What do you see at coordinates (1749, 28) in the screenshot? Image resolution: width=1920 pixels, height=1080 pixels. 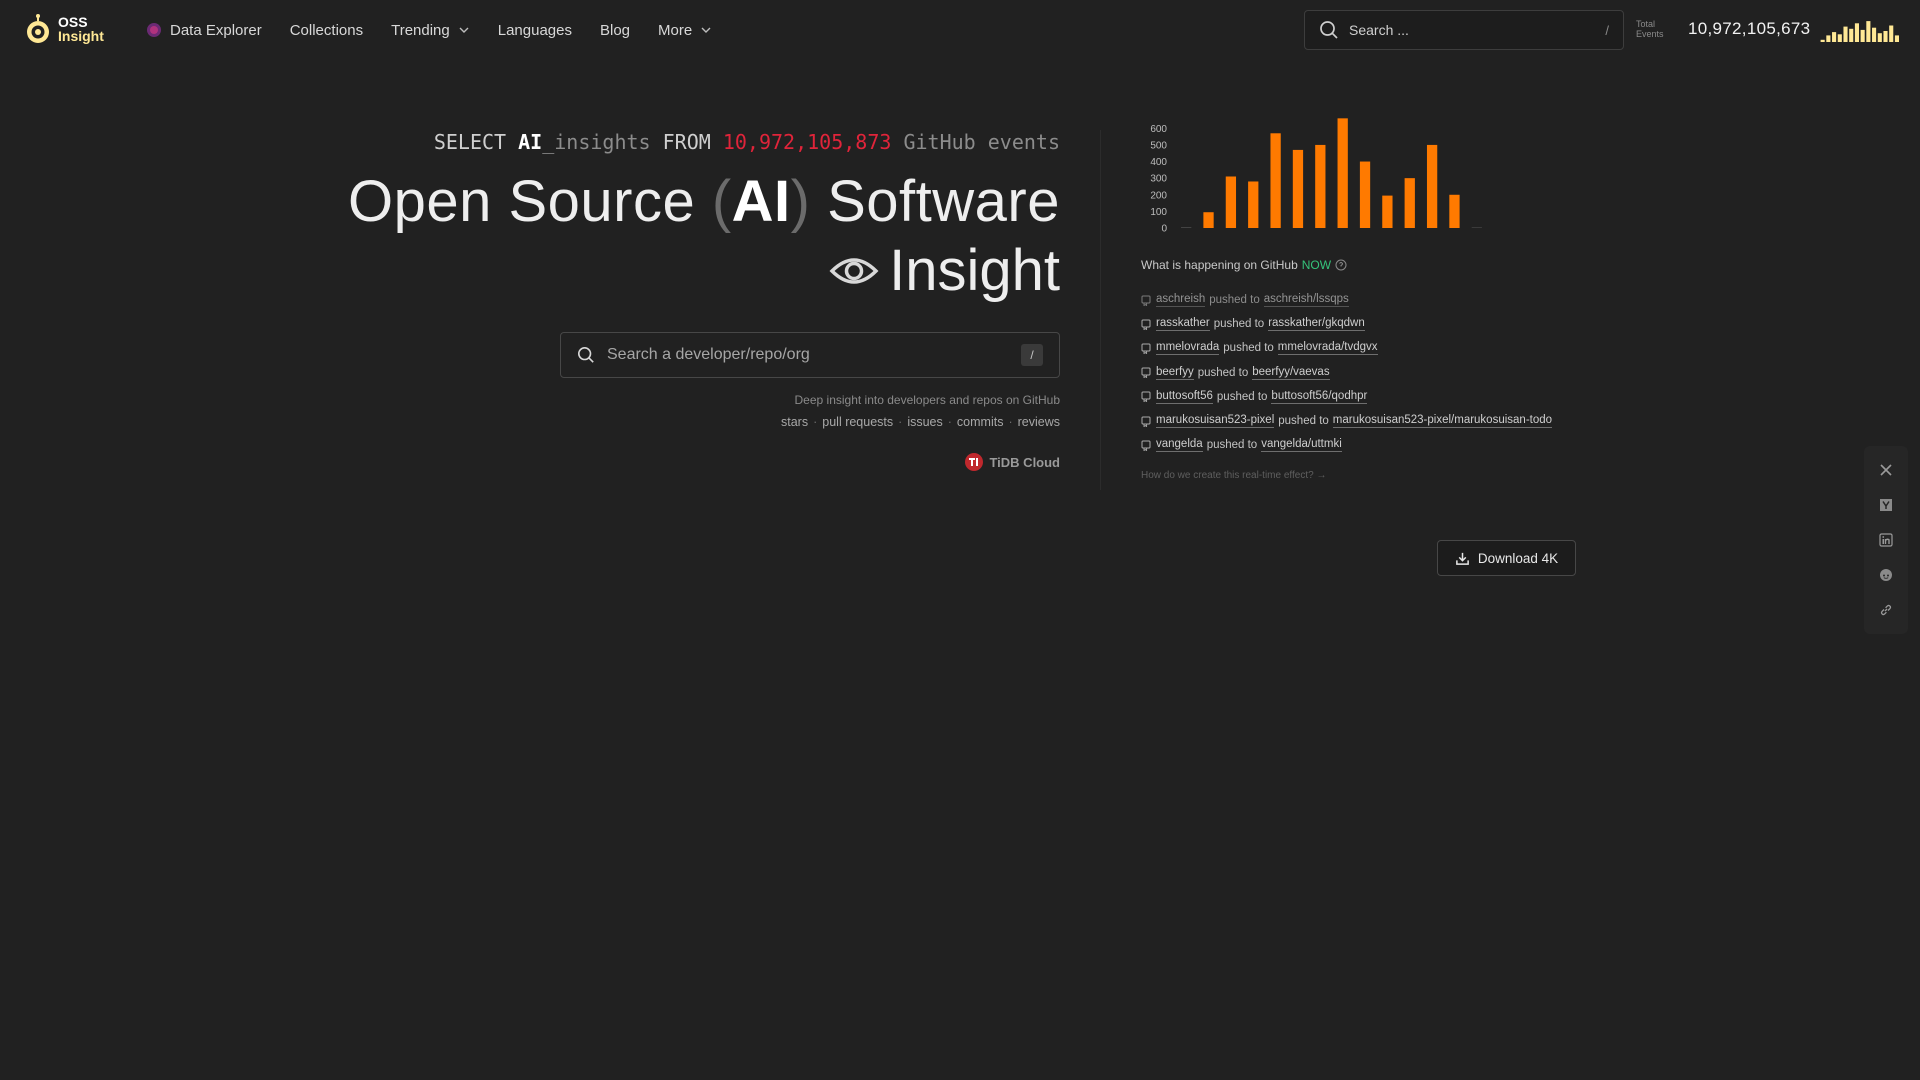 I see `total-events-value: 10,972,105,673` at bounding box center [1749, 28].